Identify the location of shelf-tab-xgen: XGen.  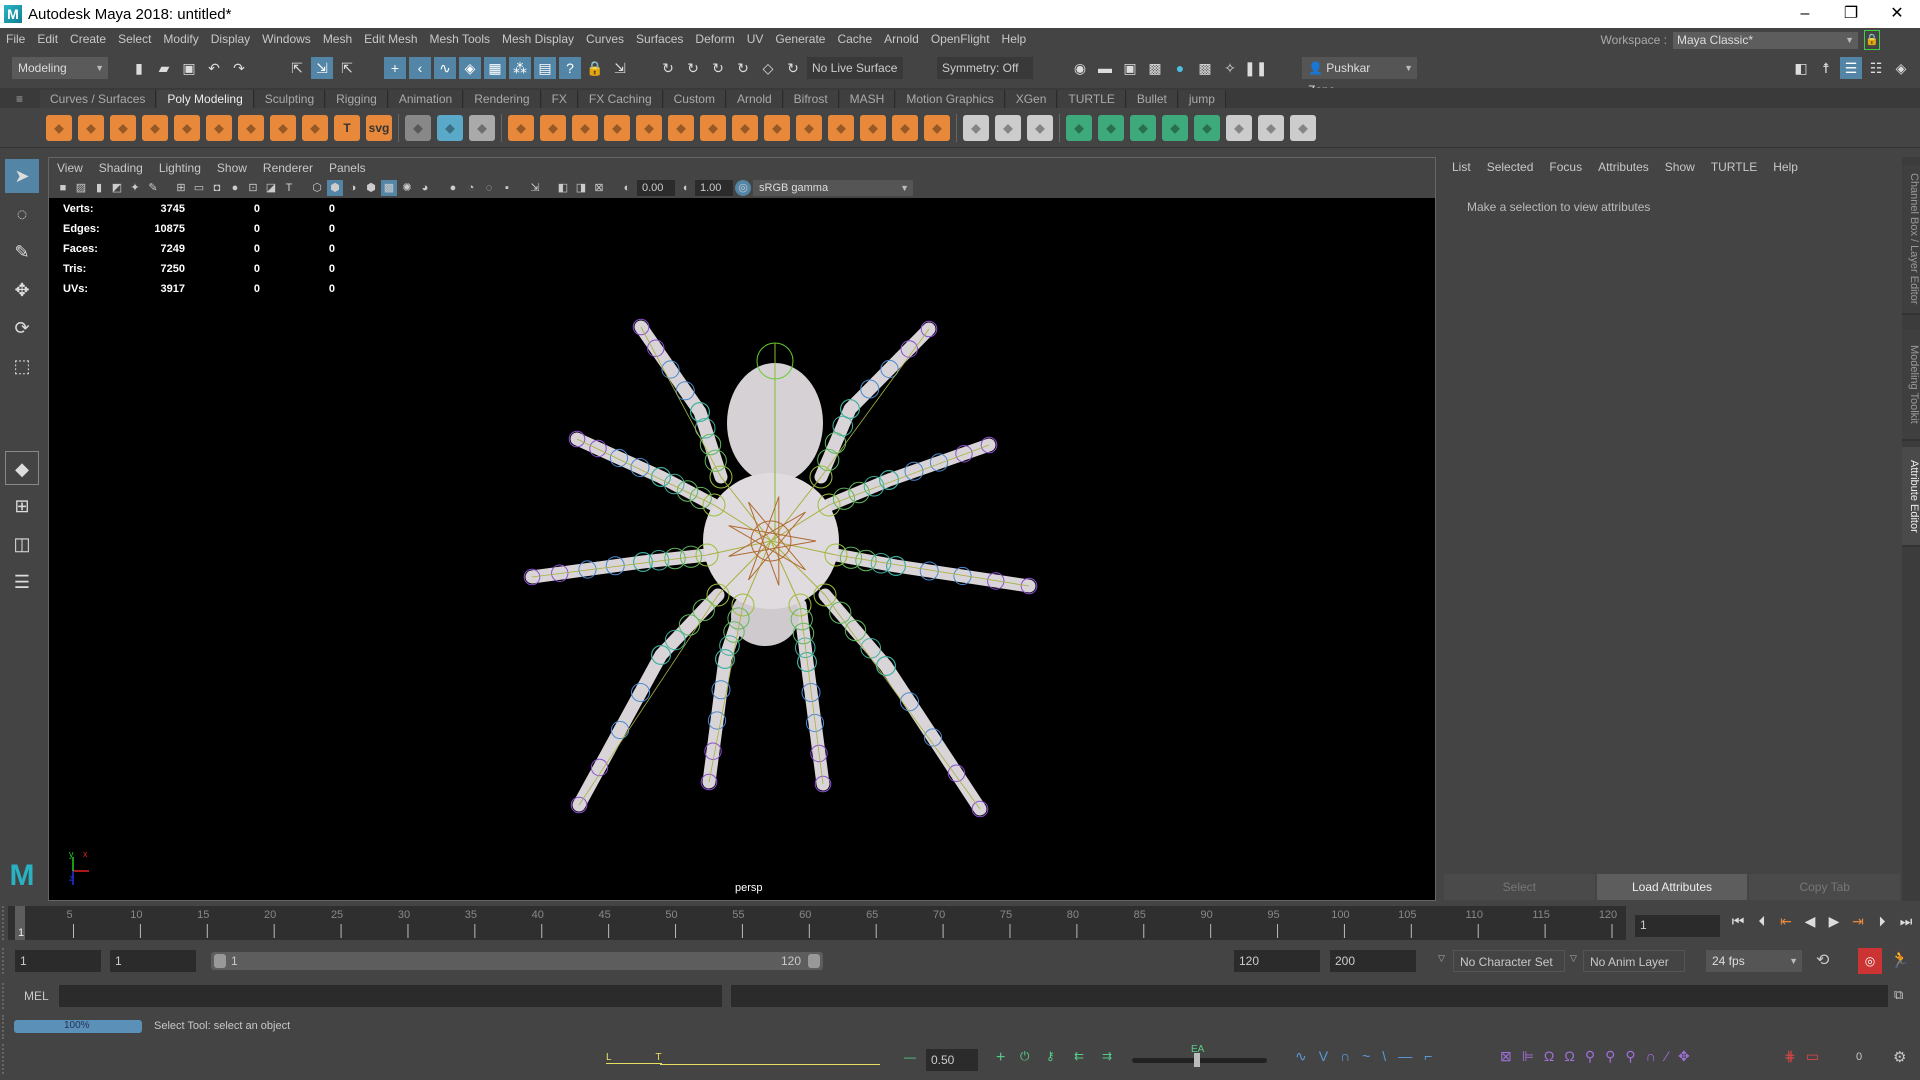
(1031, 99).